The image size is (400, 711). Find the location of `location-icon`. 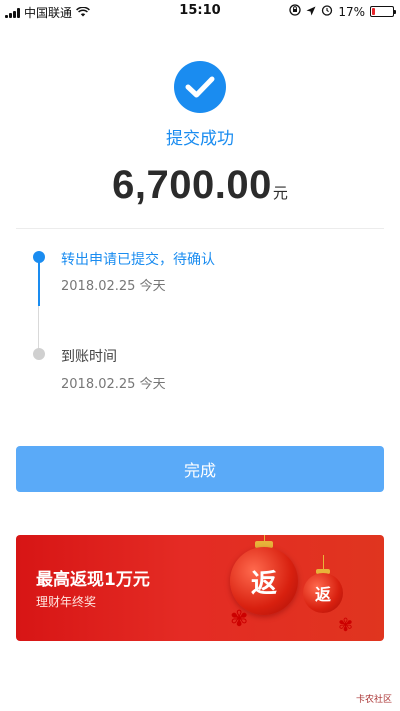

location-icon is located at coordinates (311, 12).